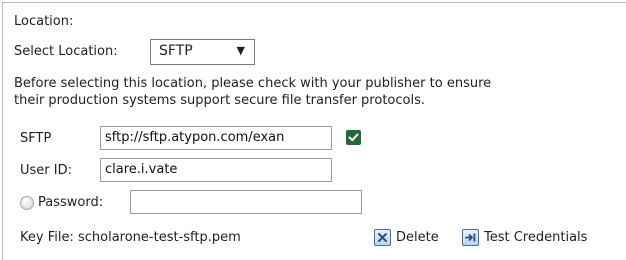 The image size is (626, 260). Describe the element at coordinates (46, 170) in the screenshot. I see `user-id-label: User ID:` at that location.